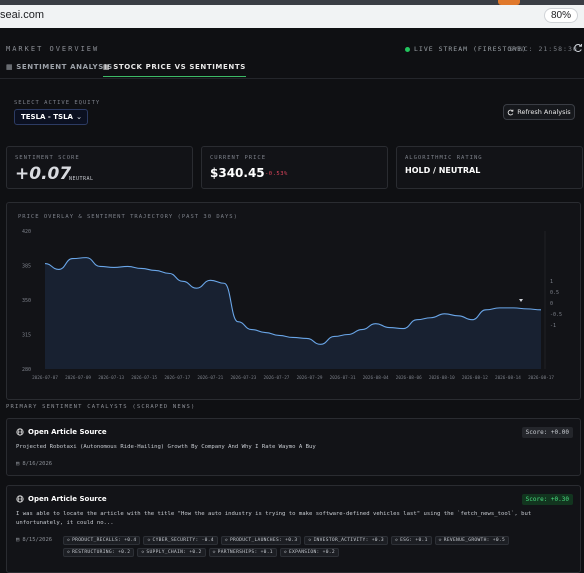 Image resolution: width=584 pixels, height=573 pixels. What do you see at coordinates (311, 552) in the screenshot?
I see `impact-chip-label: EXPANSION: +0.2` at bounding box center [311, 552].